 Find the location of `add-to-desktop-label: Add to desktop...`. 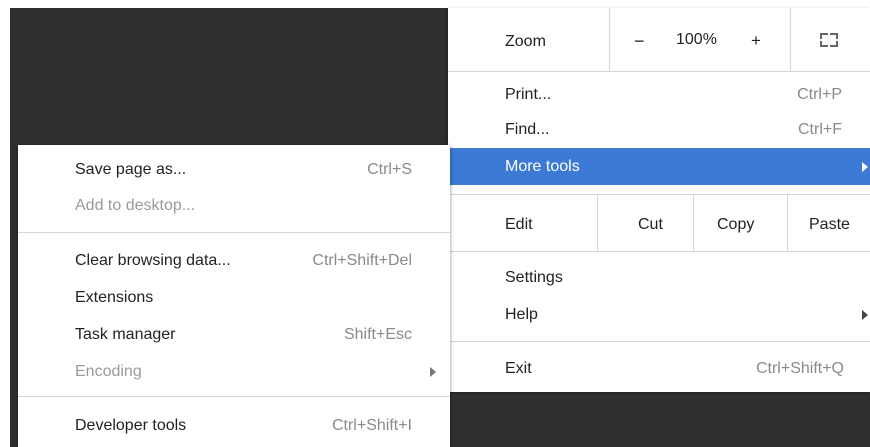

add-to-desktop-label: Add to desktop... is located at coordinates (135, 205).